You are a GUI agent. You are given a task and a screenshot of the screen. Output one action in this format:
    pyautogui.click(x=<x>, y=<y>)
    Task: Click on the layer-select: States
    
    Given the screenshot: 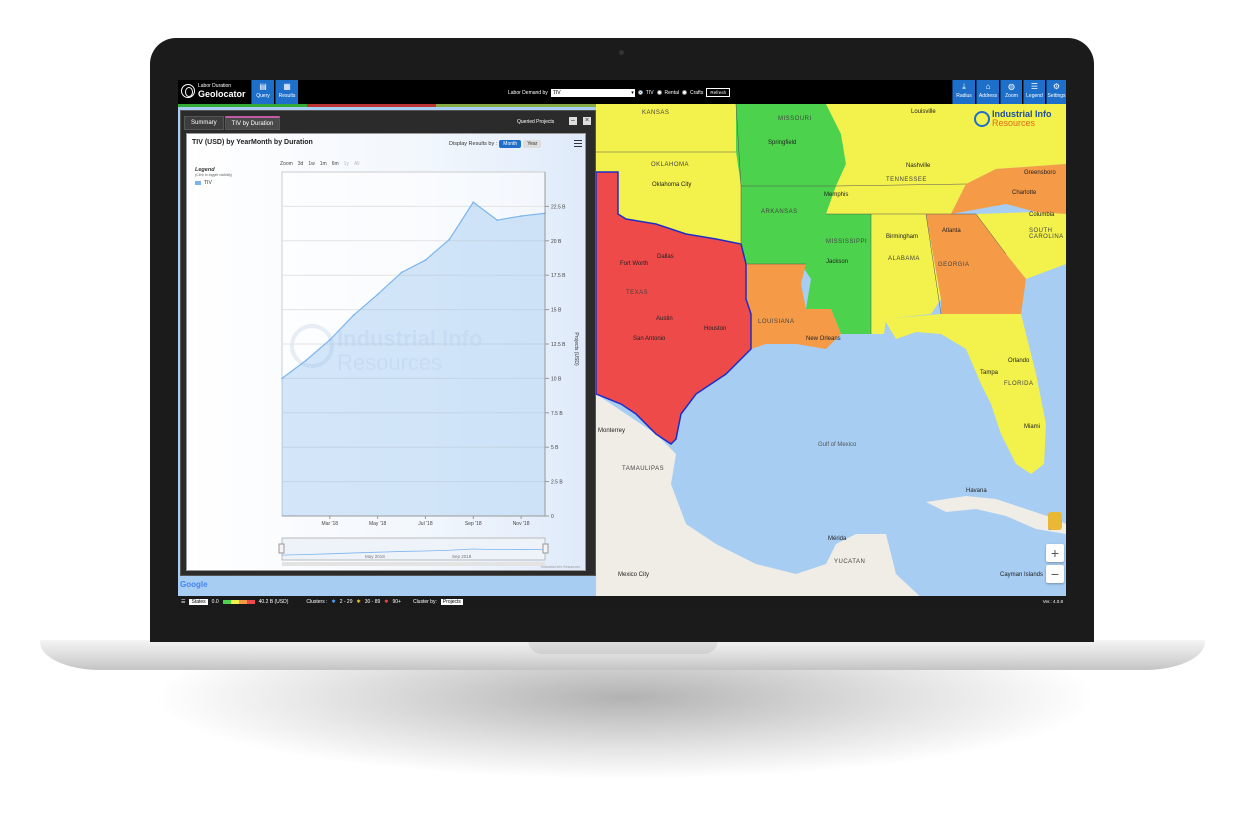 What is the action you would take?
    pyautogui.click(x=198, y=602)
    